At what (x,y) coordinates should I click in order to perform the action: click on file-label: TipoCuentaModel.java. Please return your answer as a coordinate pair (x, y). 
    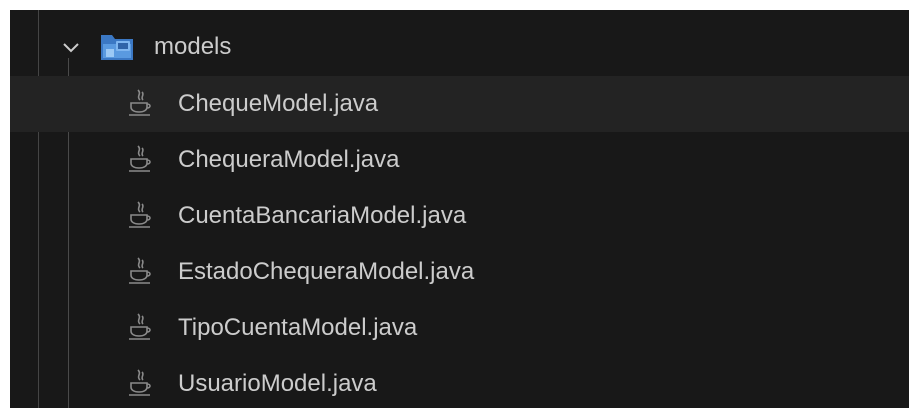
    Looking at the image, I should click on (298, 327).